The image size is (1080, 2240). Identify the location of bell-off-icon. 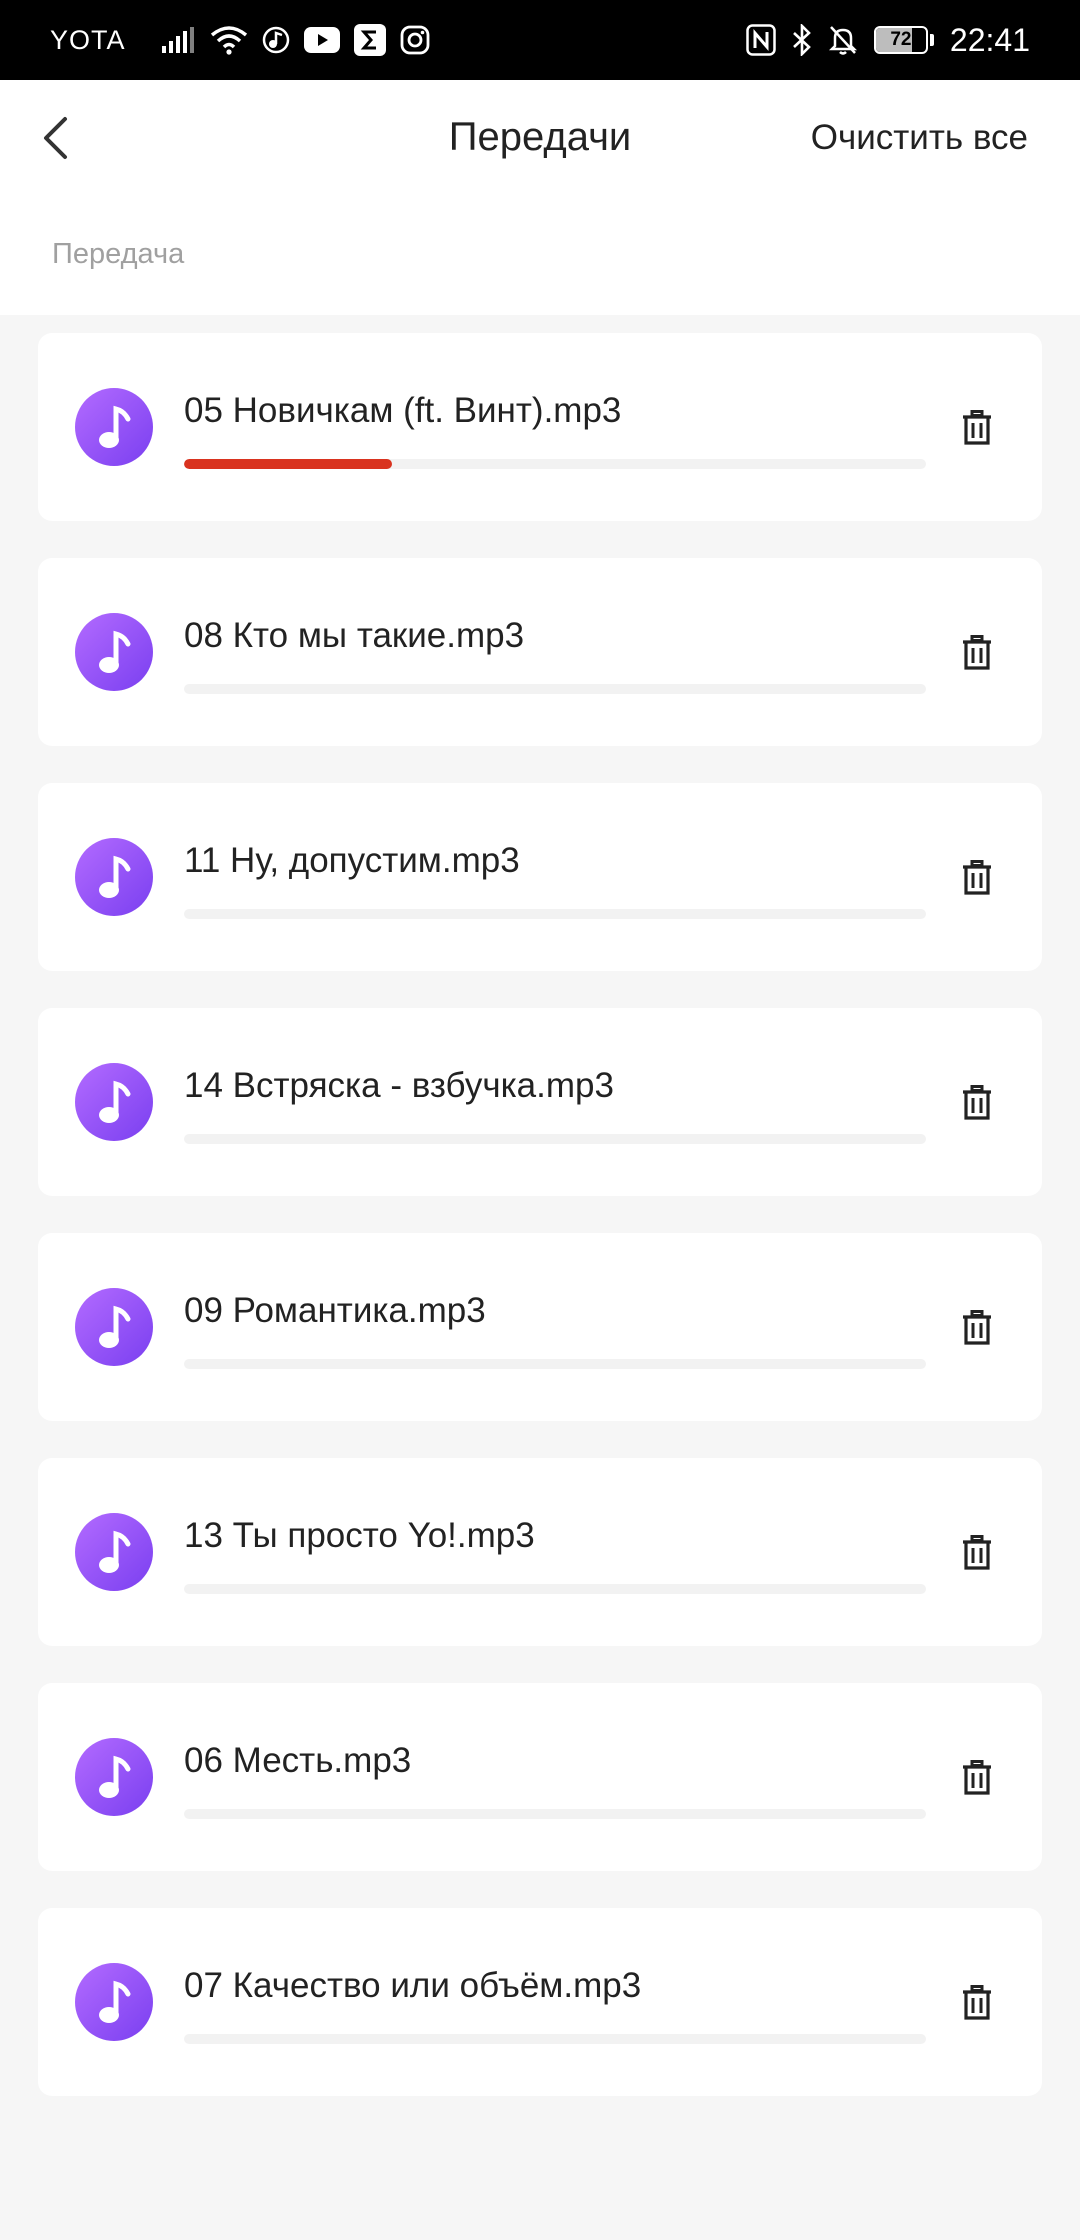
(843, 40).